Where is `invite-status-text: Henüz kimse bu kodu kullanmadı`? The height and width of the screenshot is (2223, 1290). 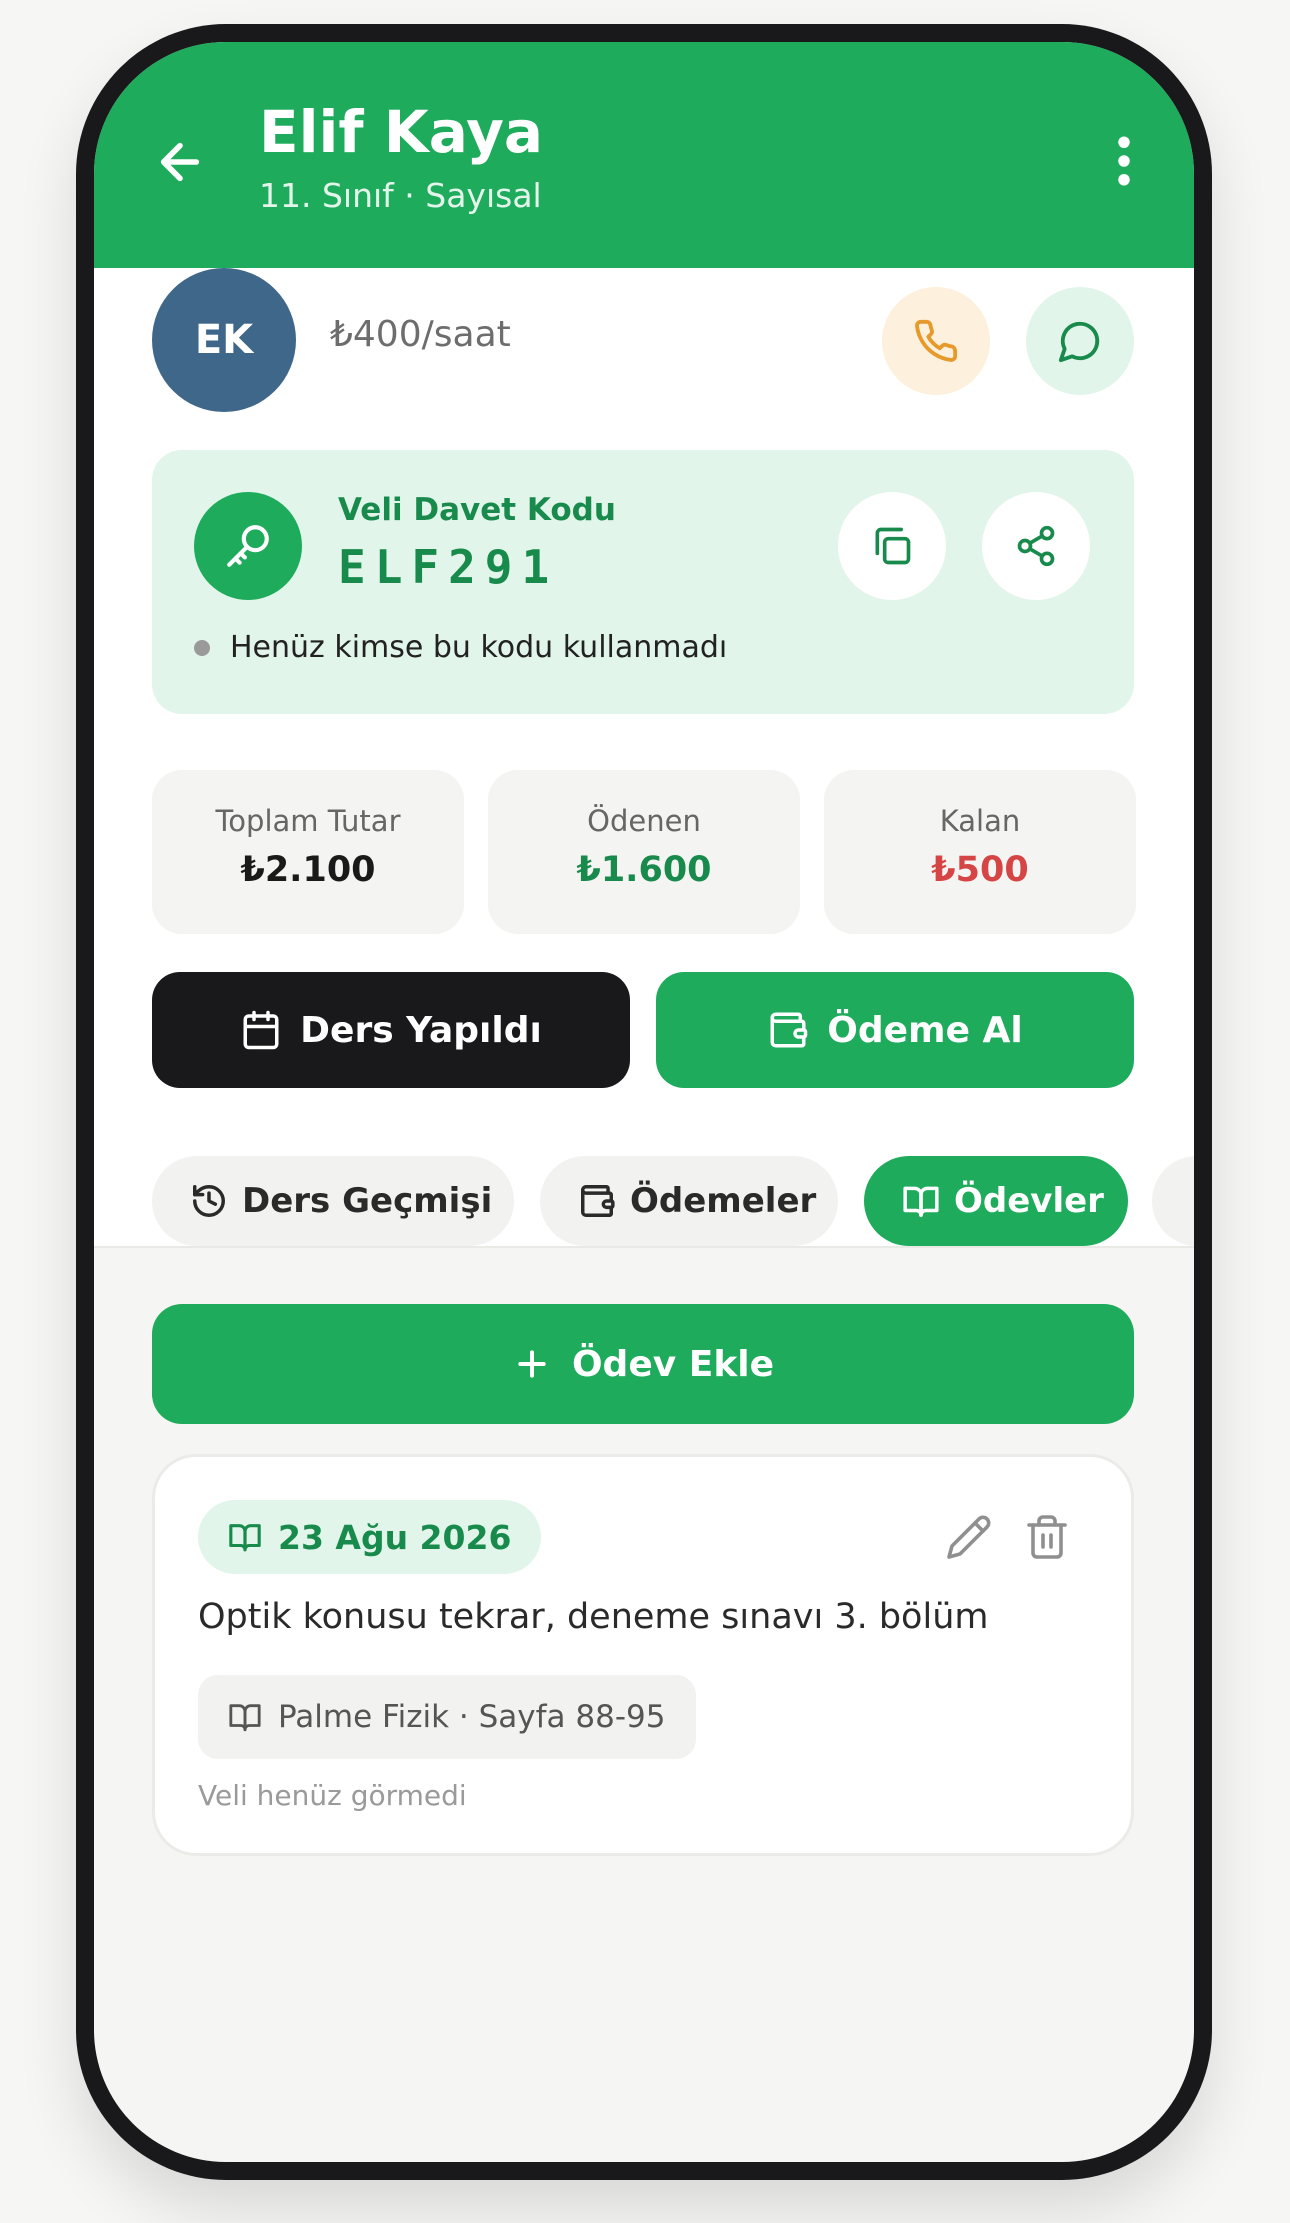
invite-status-text: Henüz kimse bu kodu kullanmadı is located at coordinates (479, 647).